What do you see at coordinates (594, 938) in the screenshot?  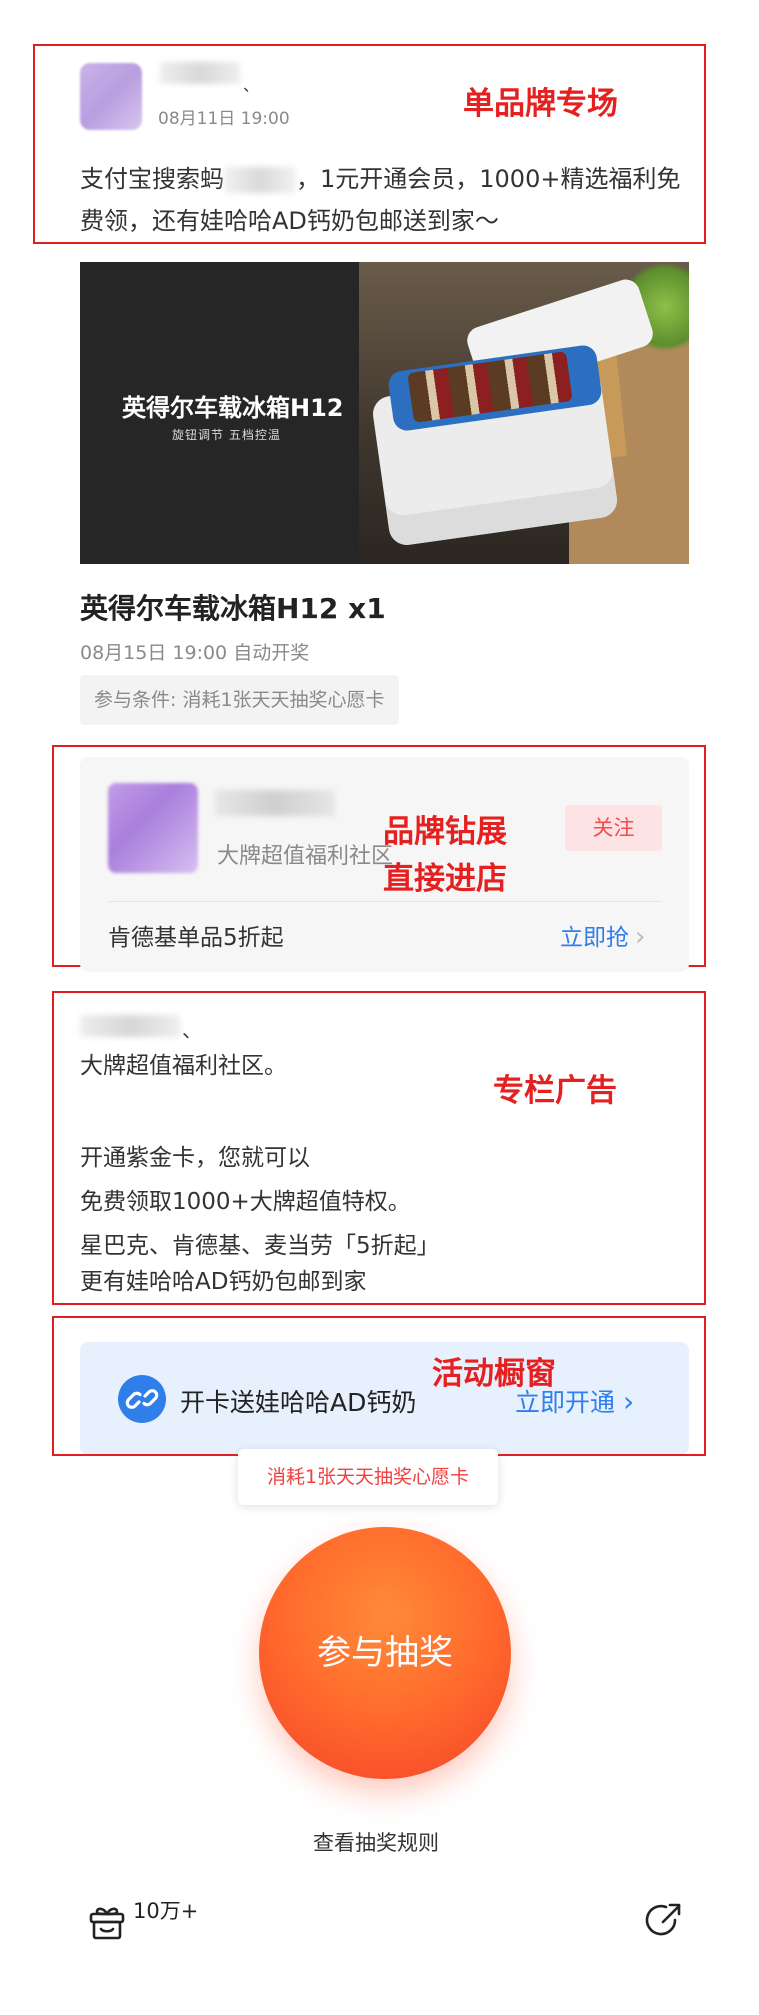 I see `grab-now-label: 立即抢` at bounding box center [594, 938].